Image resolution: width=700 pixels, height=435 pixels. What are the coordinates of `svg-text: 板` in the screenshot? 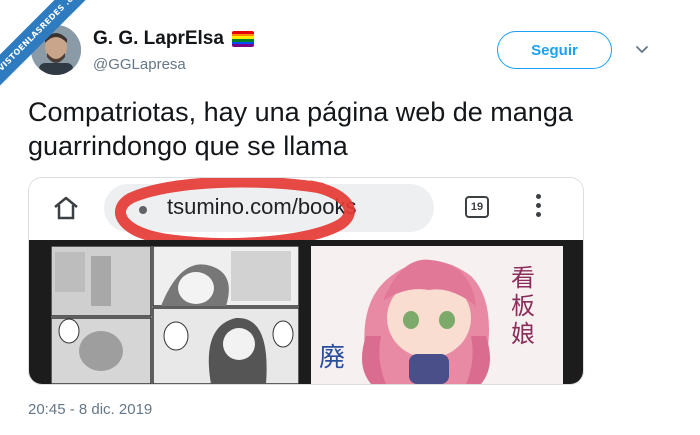 It's located at (523, 306).